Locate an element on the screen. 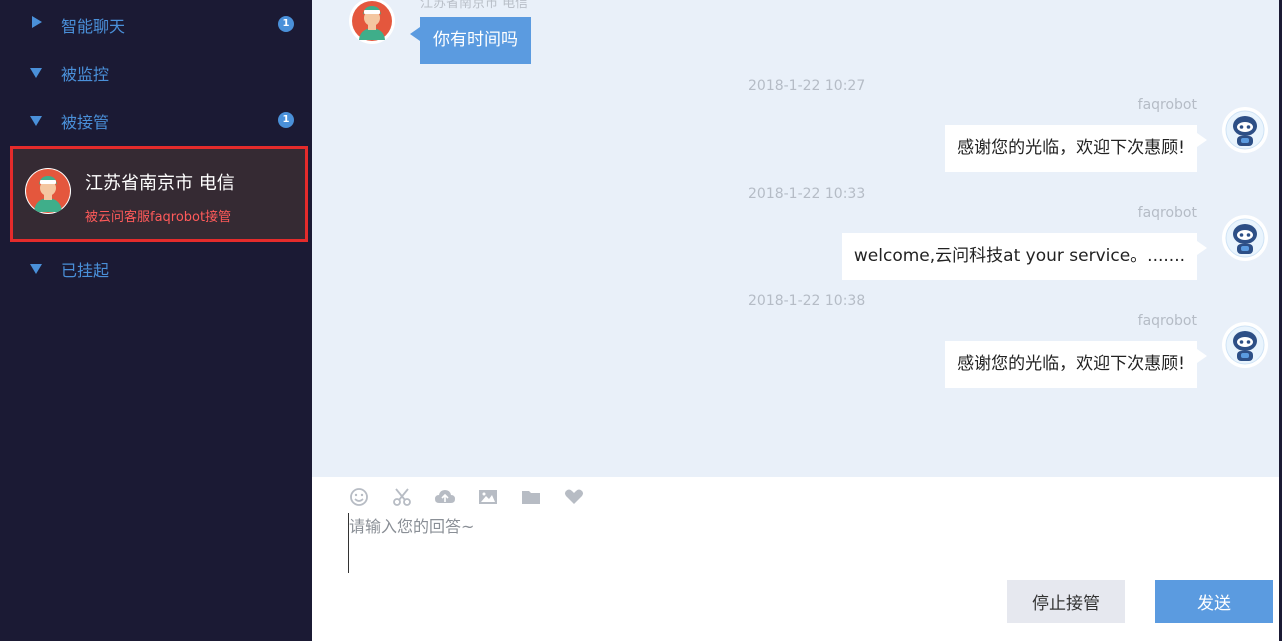 This screenshot has width=1282, height=641. expand-arrow-icon is located at coordinates (37, 22).